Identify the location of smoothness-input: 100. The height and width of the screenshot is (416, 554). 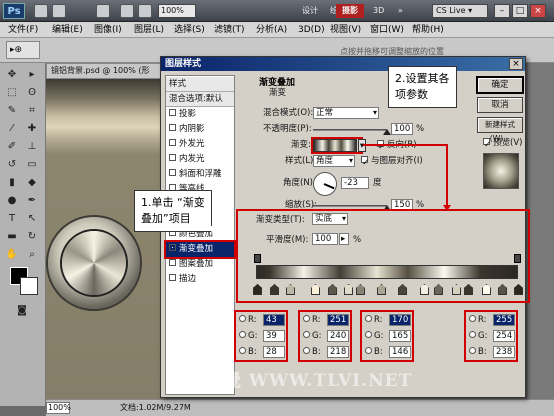
(325, 239).